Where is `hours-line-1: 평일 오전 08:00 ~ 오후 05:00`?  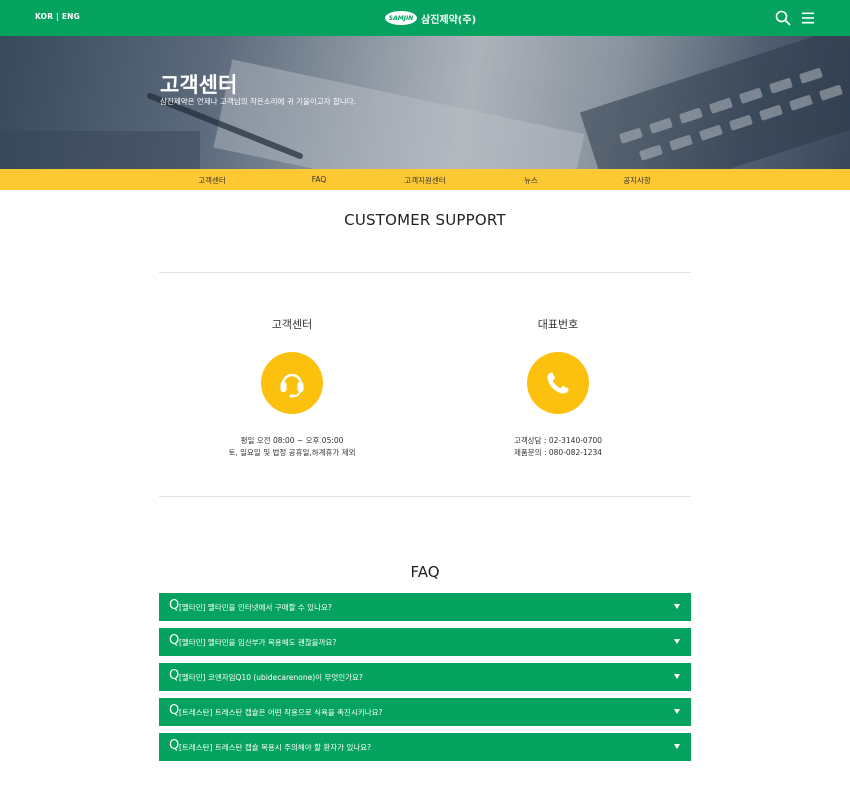 hours-line-1: 평일 오전 08:00 ~ 오후 05:00 is located at coordinates (292, 440).